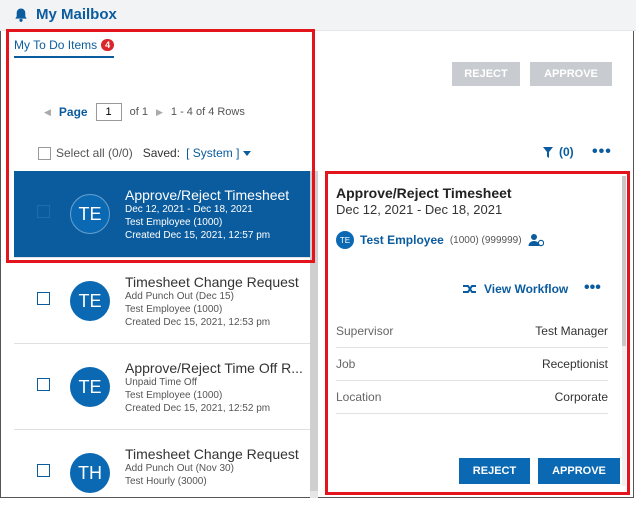 The width and height of the screenshot is (636, 515). Describe the element at coordinates (486, 74) in the screenshot. I see `reject-button-toolbar: REJECT` at that location.